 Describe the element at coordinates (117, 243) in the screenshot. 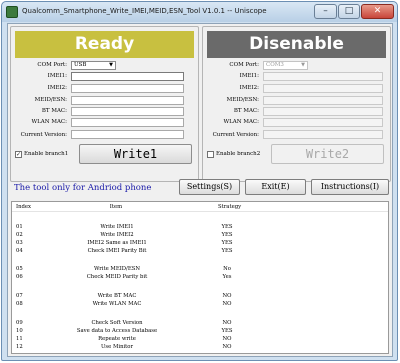

I see `row-item: IMEI2 Same as IMEI1` at that location.